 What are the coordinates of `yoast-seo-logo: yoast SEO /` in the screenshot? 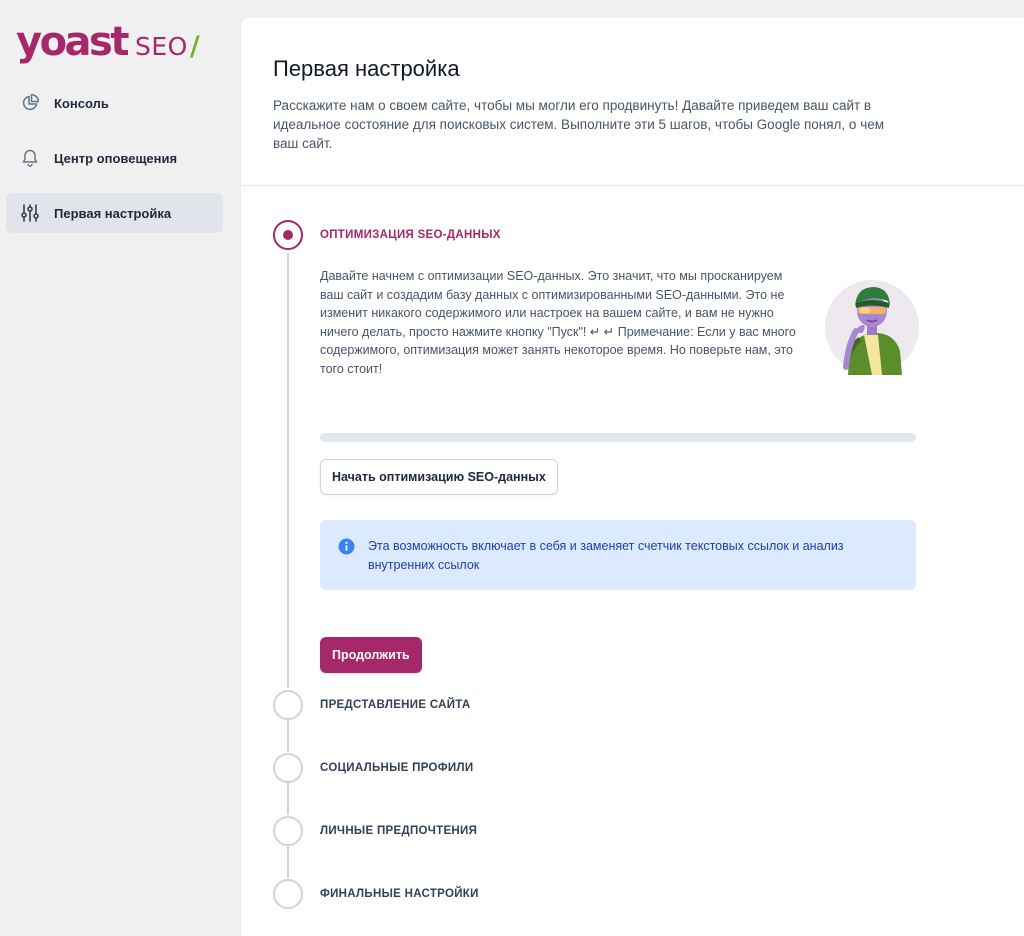 It's located at (108, 39).